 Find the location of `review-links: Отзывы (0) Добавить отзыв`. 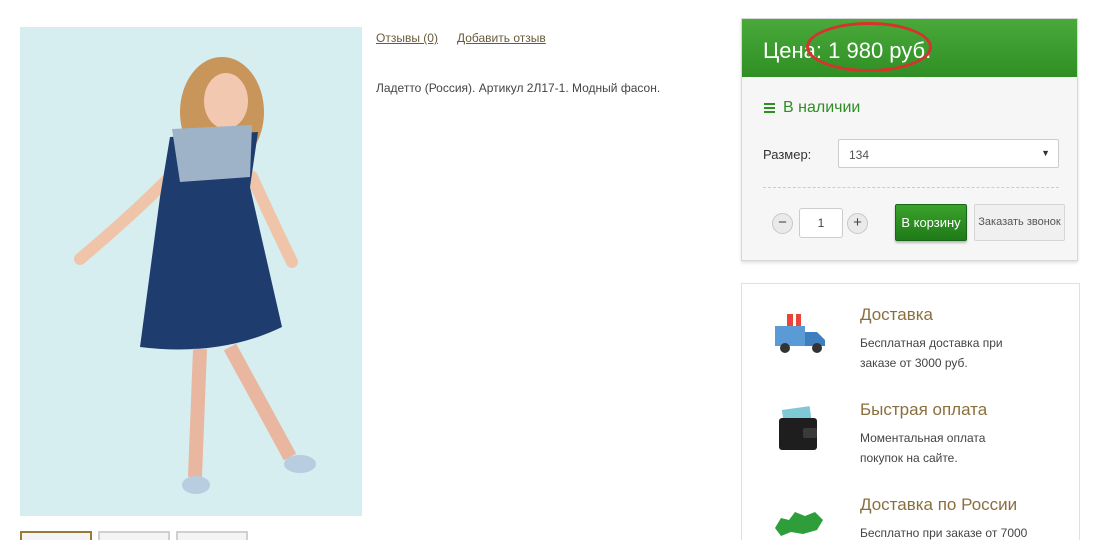

review-links: Отзывы (0) Добавить отзыв is located at coordinates (461, 38).